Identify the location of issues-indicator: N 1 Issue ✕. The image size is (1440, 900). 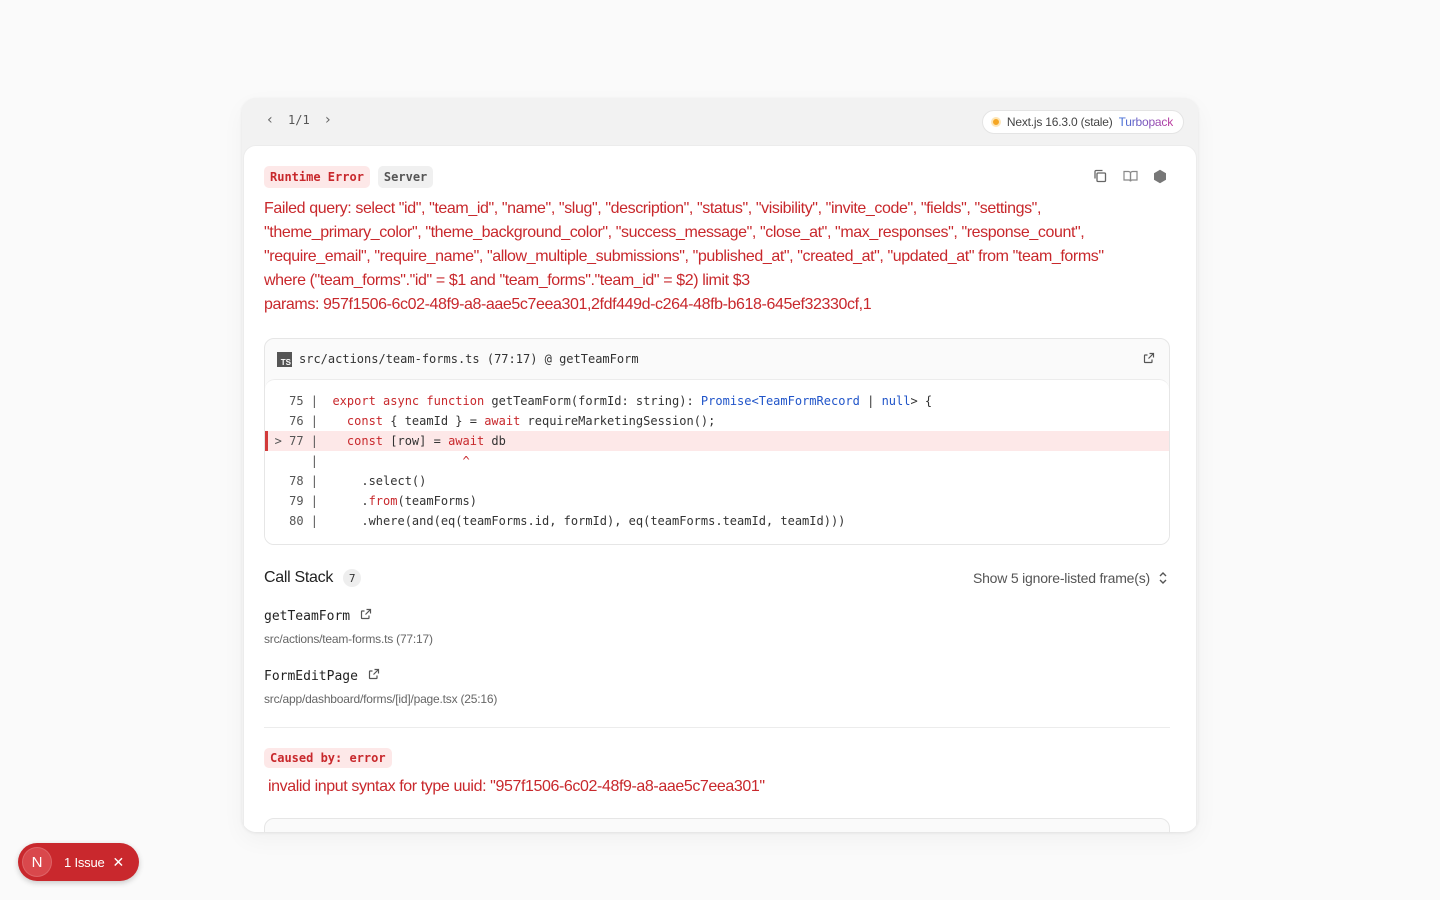
(78, 862).